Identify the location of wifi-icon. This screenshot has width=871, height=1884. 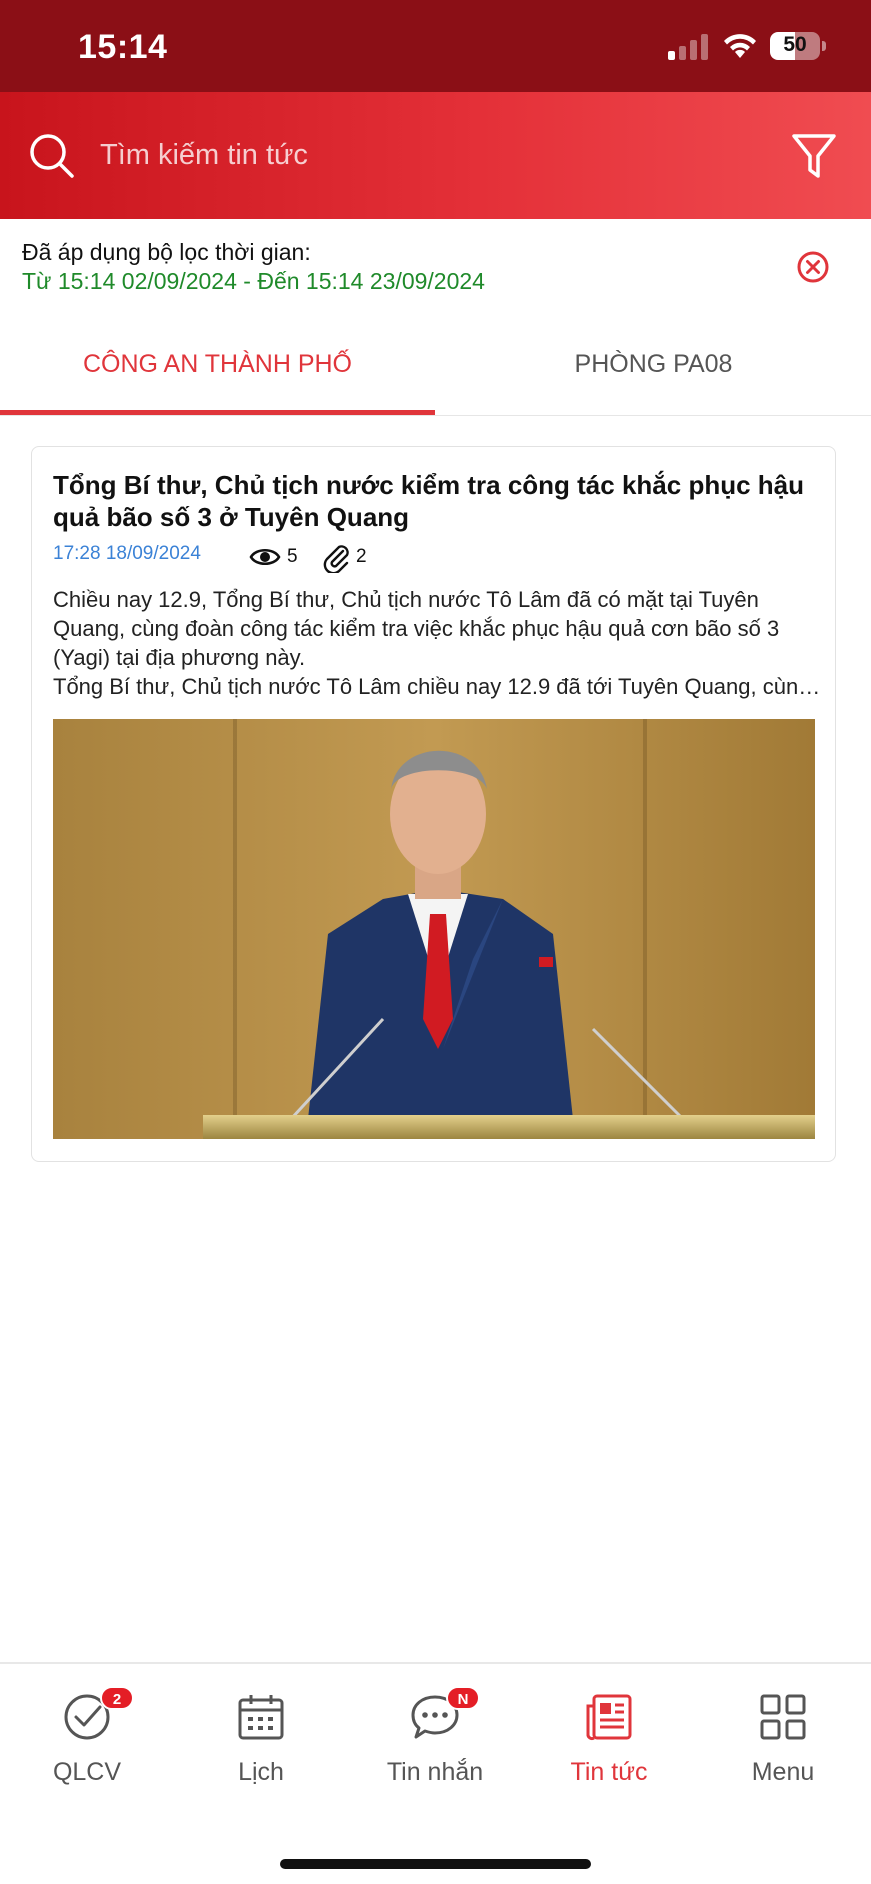
(740, 46).